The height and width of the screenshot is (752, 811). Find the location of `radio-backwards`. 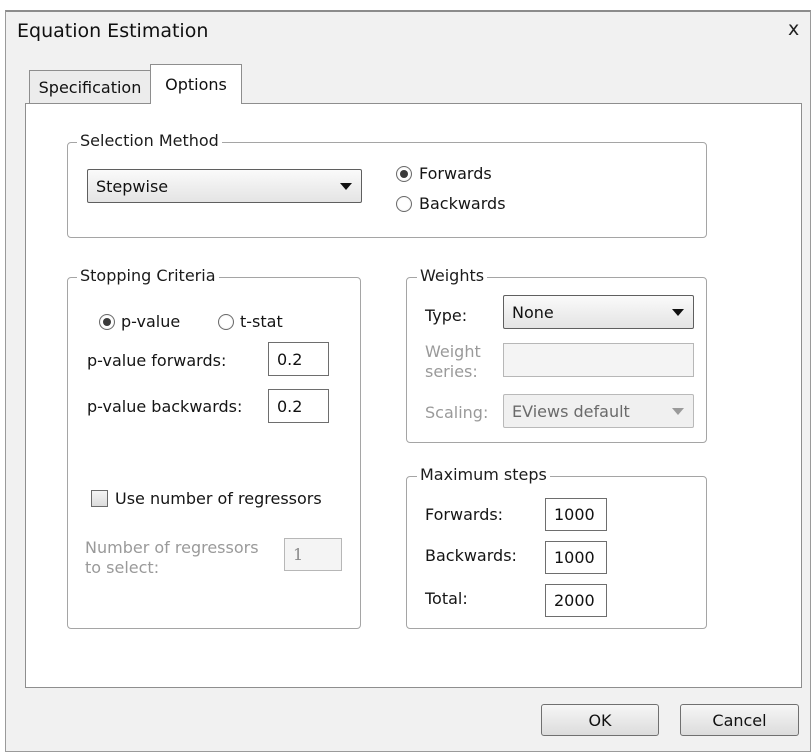

radio-backwards is located at coordinates (404, 204).